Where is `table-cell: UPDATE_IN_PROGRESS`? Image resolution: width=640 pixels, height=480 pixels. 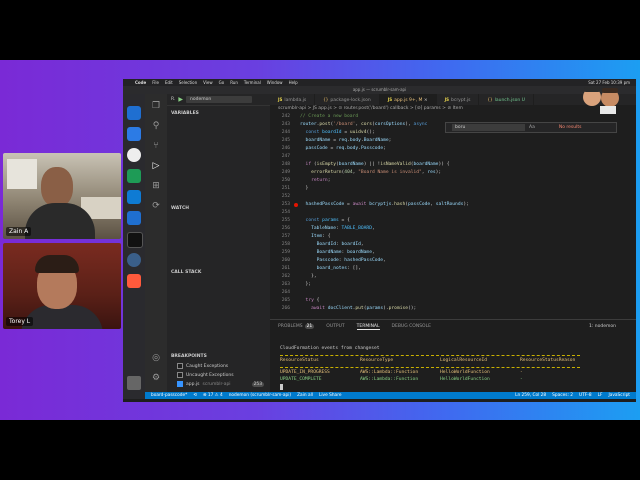 table-cell: UPDATE_IN_PROGRESS is located at coordinates (305, 372).